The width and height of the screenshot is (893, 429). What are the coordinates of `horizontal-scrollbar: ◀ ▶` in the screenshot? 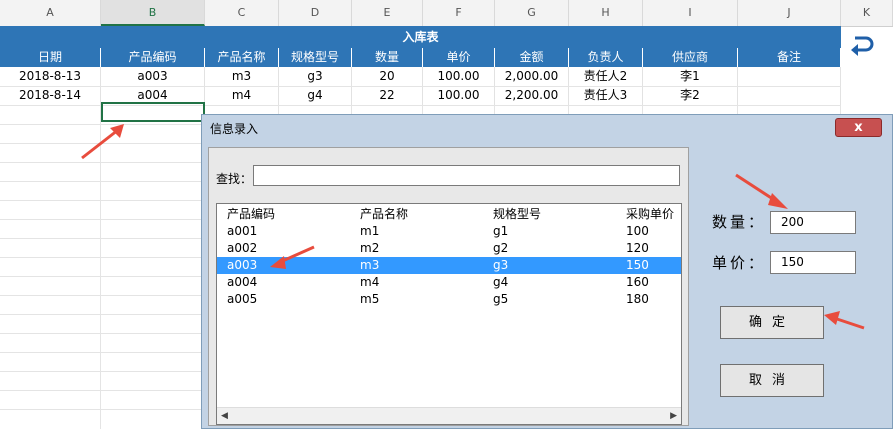 It's located at (449, 415).